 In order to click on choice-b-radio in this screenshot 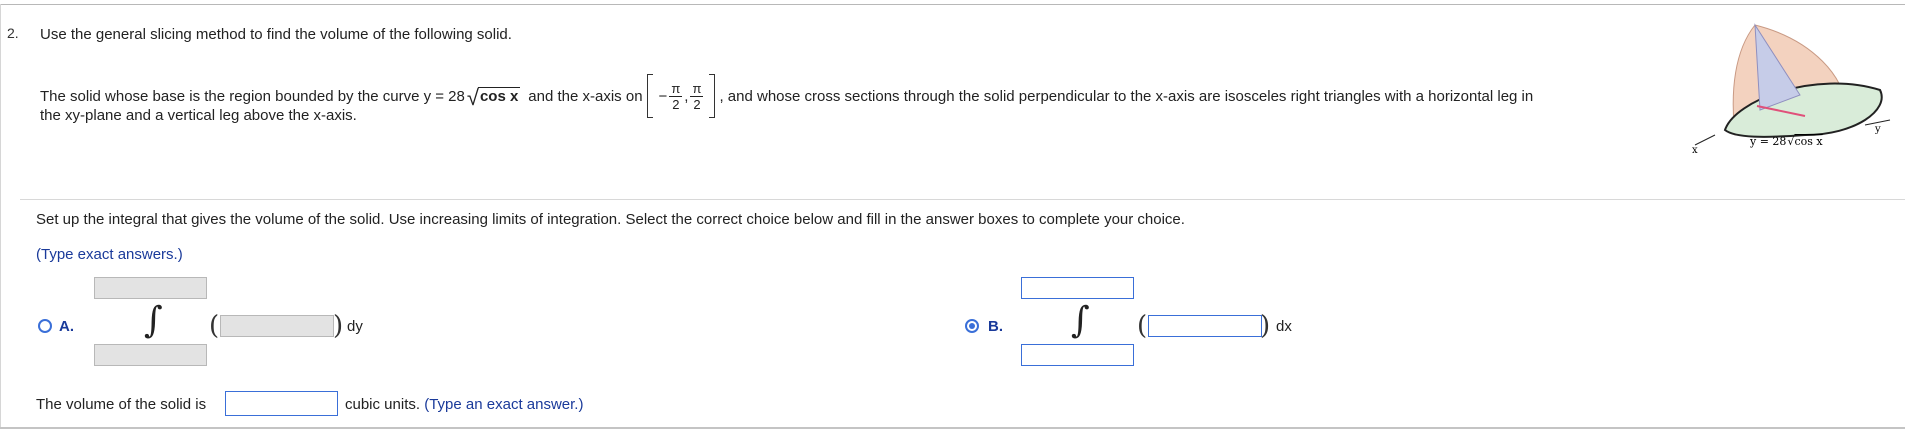, I will do `click(972, 326)`.